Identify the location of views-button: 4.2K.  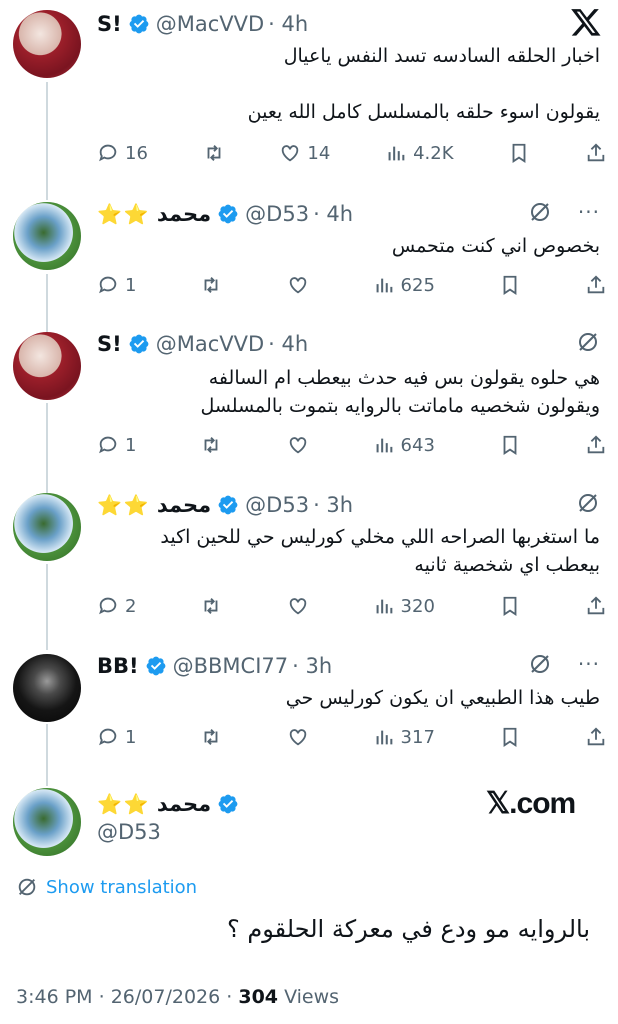
(419, 153).